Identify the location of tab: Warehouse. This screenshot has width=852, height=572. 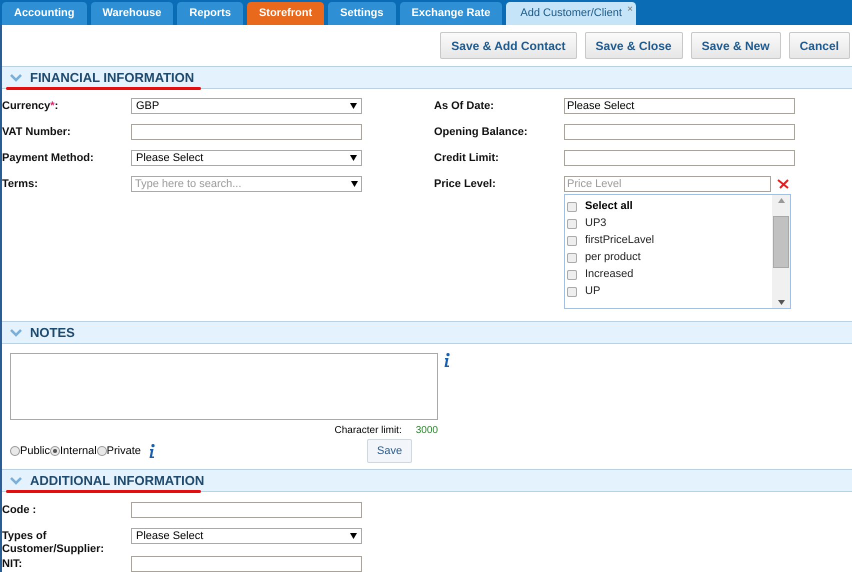
(132, 13).